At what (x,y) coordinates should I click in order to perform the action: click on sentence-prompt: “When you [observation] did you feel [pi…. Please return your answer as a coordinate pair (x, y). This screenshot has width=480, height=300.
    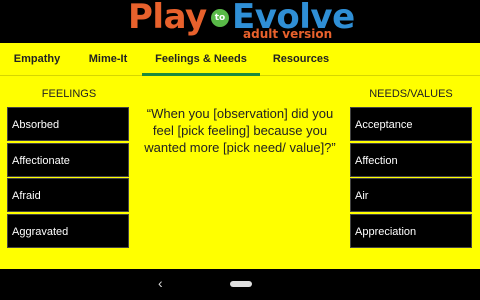
    Looking at the image, I should click on (240, 130).